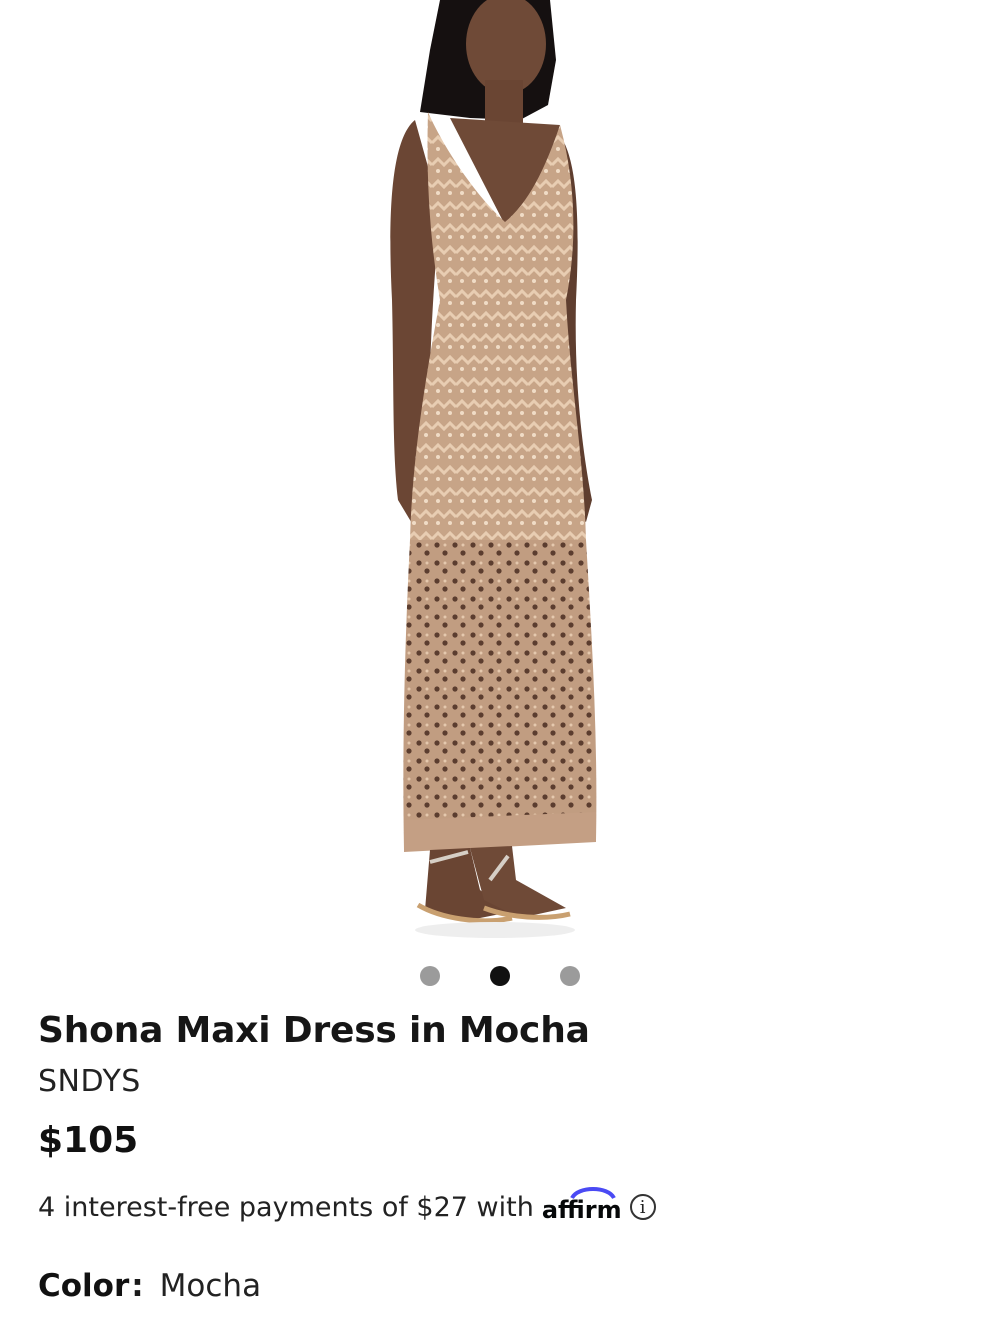 The image size is (1000, 1333). Describe the element at coordinates (84, 1286) in the screenshot. I see `color-label: Color` at that location.